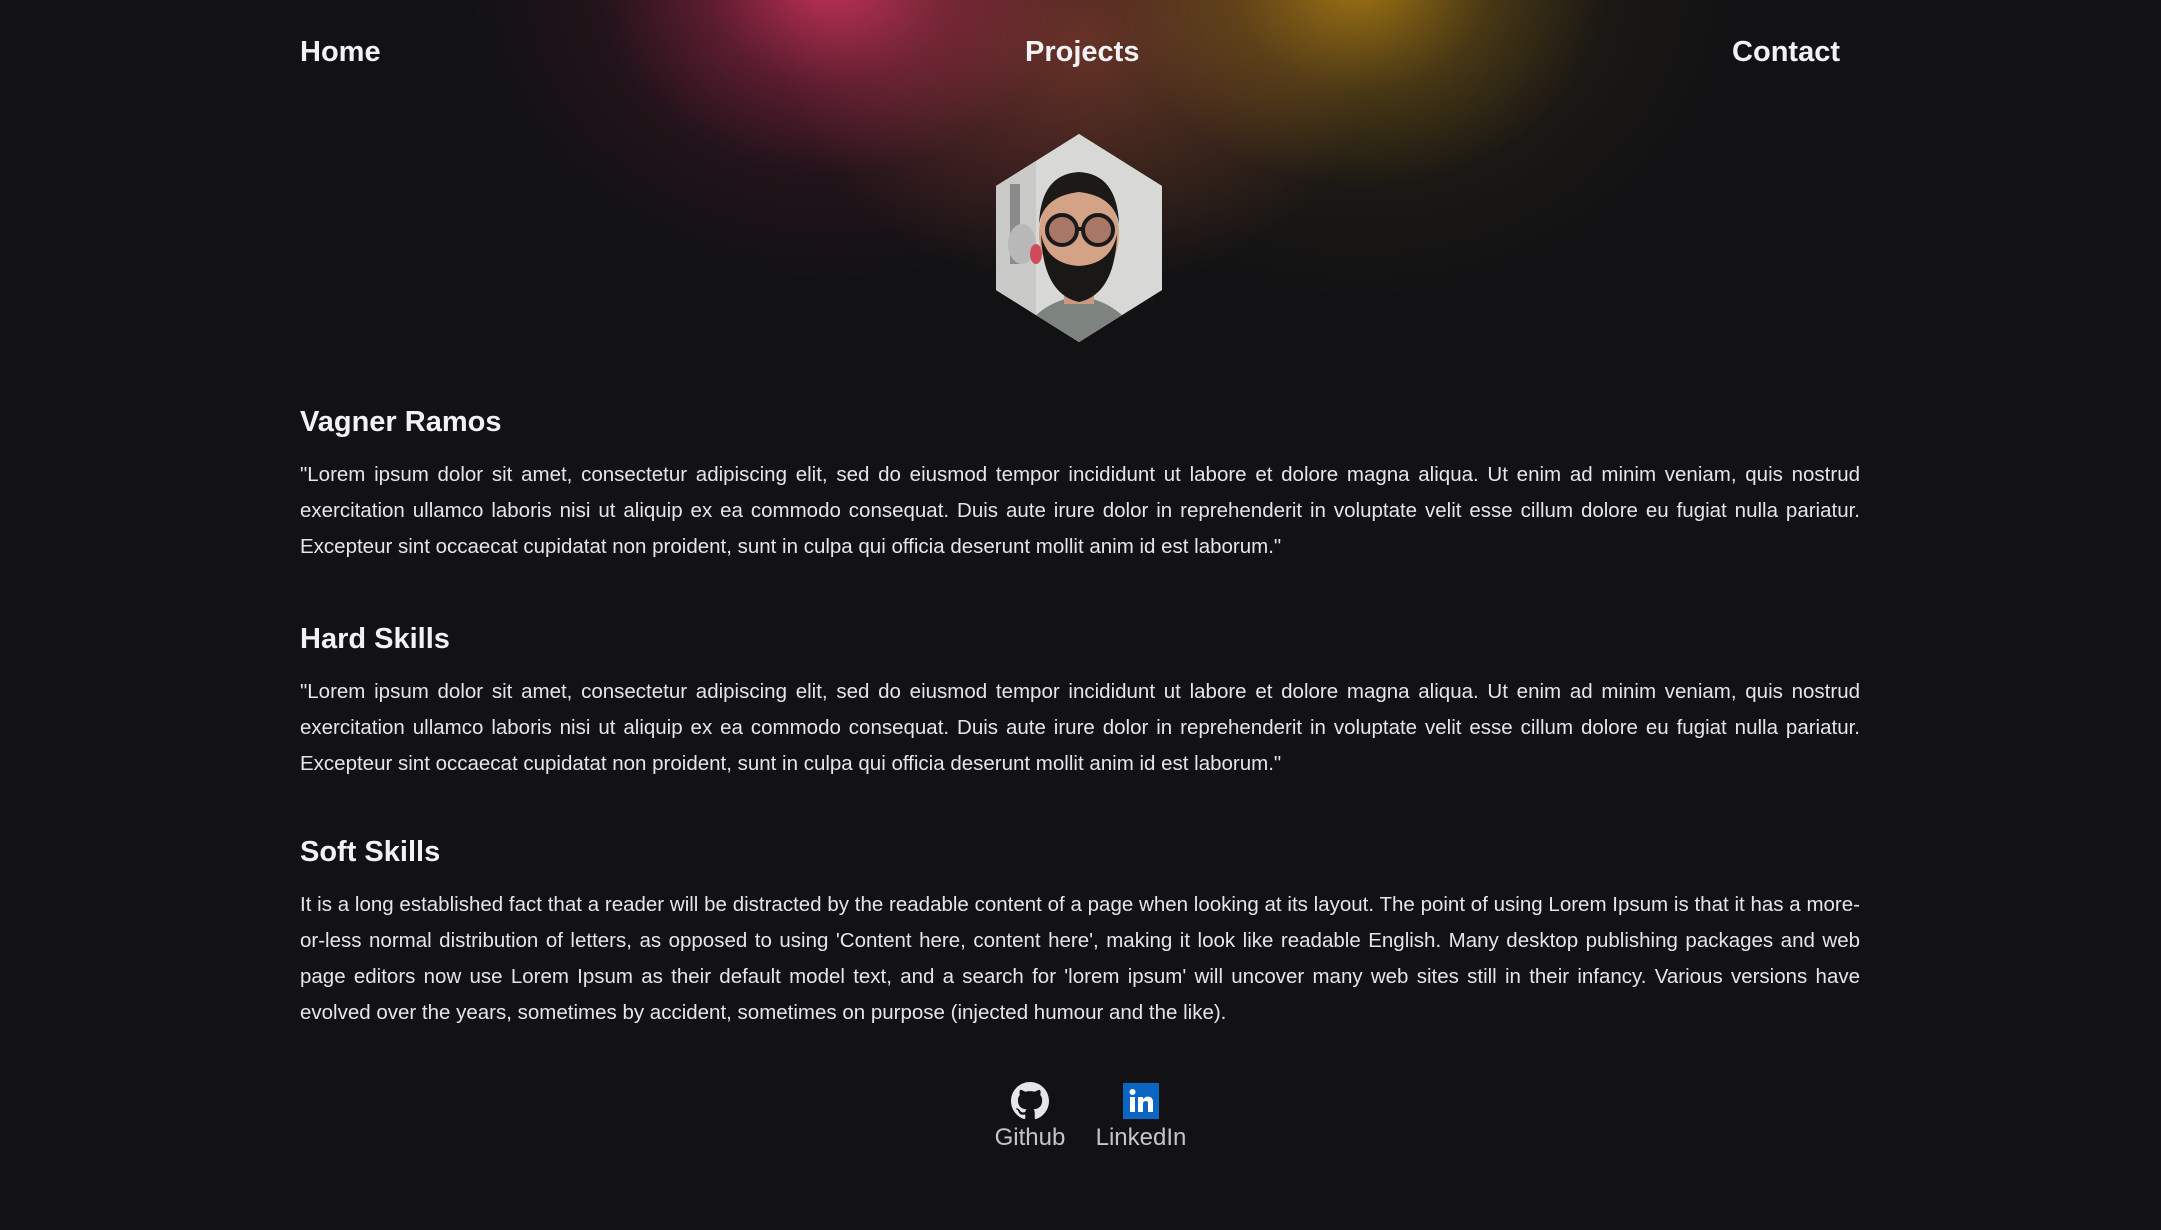 This screenshot has height=1230, width=2161. I want to click on github-icon, so click(1030, 1101).